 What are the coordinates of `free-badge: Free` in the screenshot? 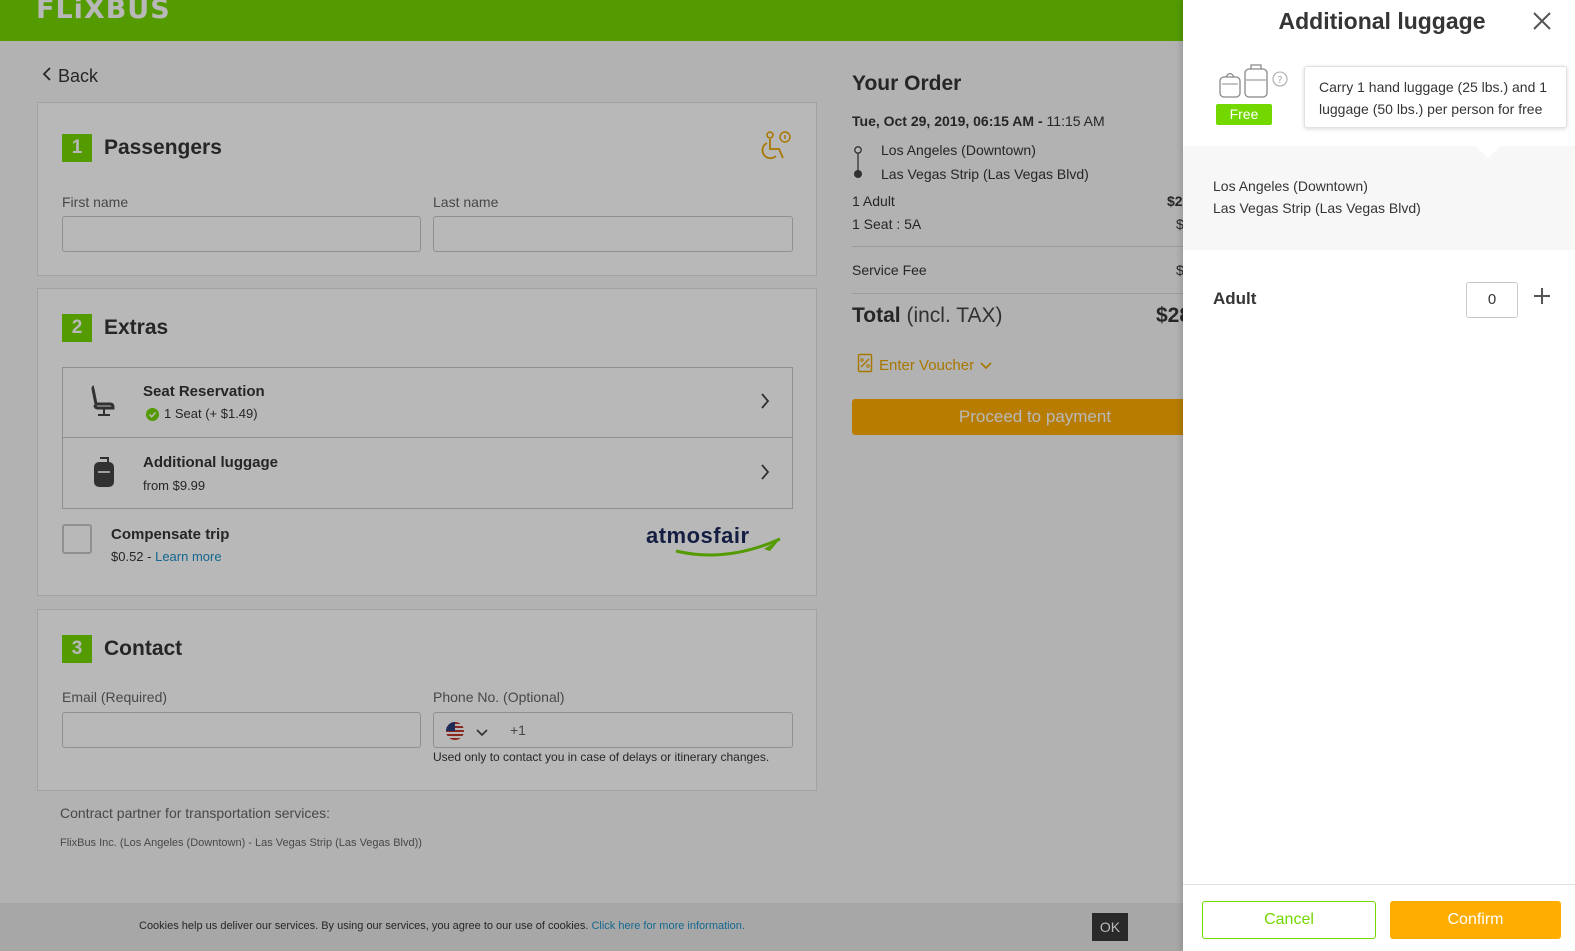 It's located at (1244, 114).